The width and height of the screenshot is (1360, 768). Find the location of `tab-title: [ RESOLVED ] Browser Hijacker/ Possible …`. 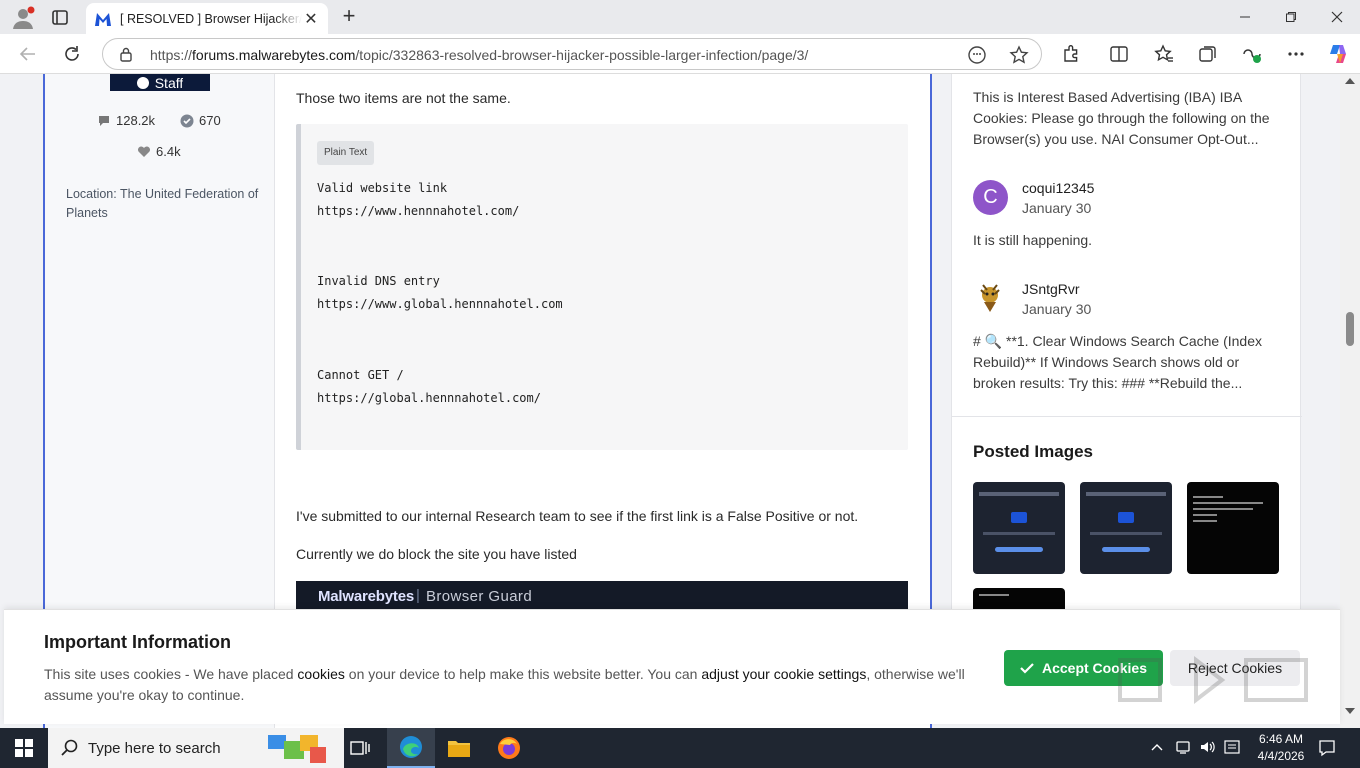

tab-title: [ RESOLVED ] Browser Hijacker/ Possible … is located at coordinates (211, 18).